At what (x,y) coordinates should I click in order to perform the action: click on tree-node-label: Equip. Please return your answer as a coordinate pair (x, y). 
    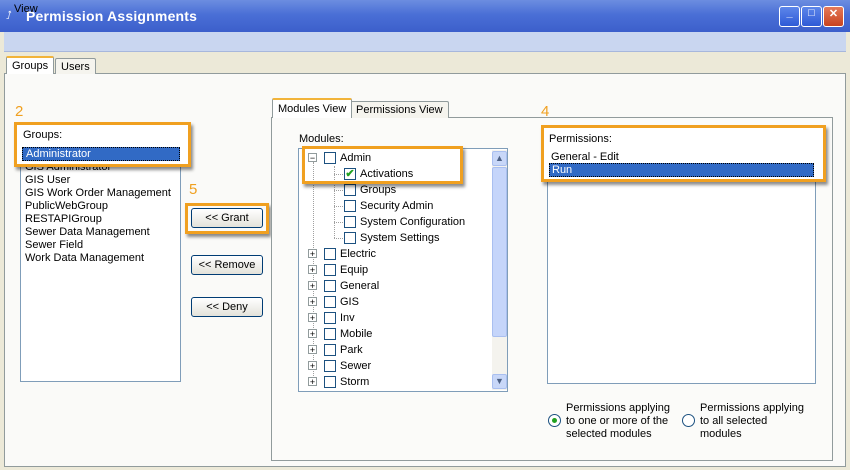
    Looking at the image, I should click on (354, 270).